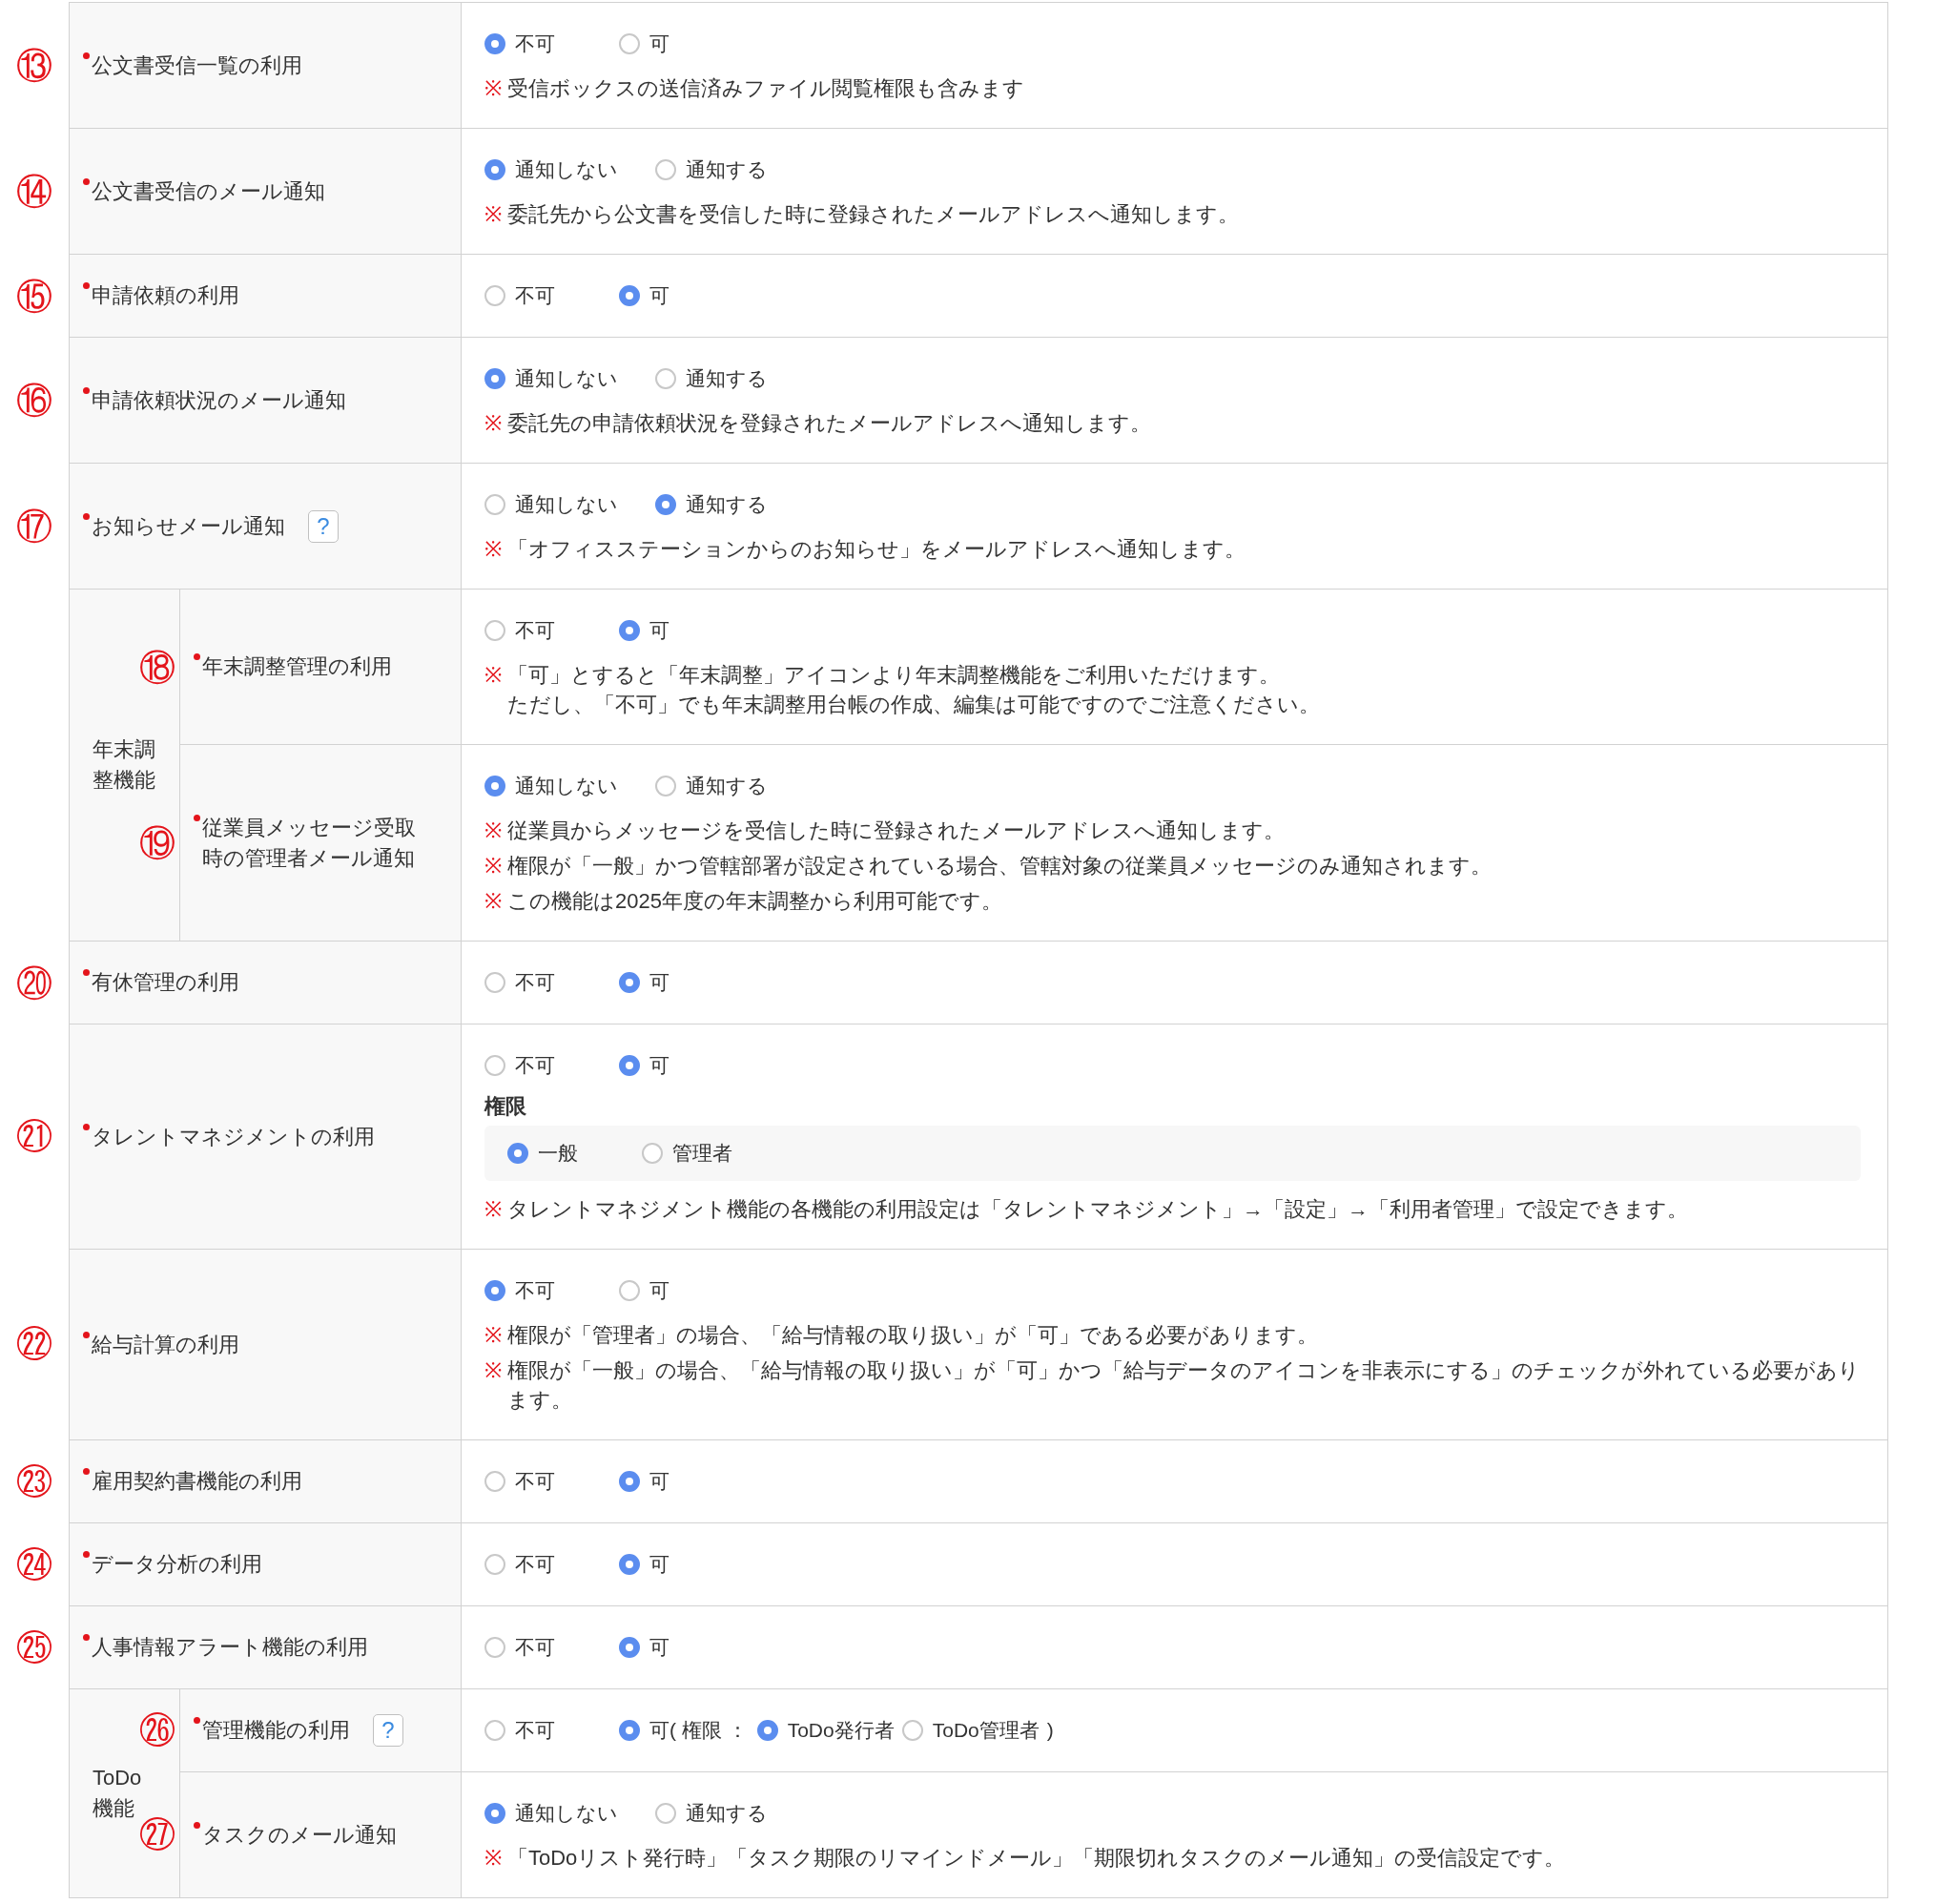 This screenshot has height=1904, width=1936. I want to click on radio-option: 可( 権限 ：, so click(684, 1730).